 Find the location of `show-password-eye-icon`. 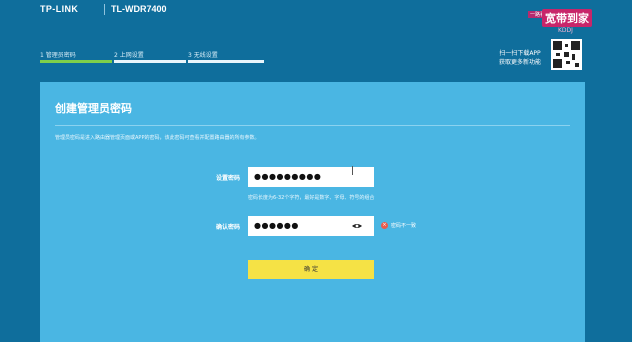

show-password-eye-icon is located at coordinates (357, 226).